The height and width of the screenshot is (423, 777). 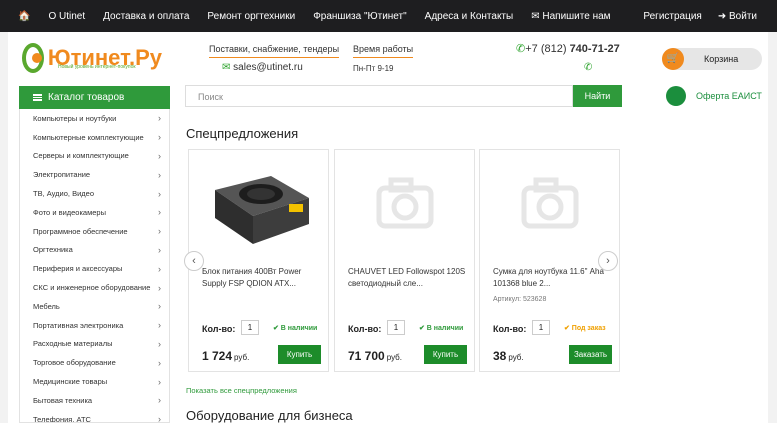 What do you see at coordinates (70, 382) in the screenshot?
I see `catalog-item-label: Медицинские товары` at bounding box center [70, 382].